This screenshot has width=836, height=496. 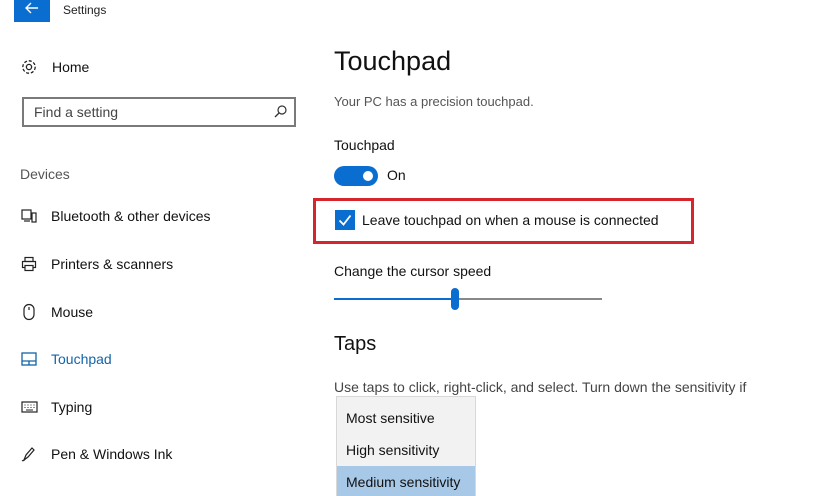 What do you see at coordinates (396, 175) in the screenshot?
I see `toggle-state-label: On` at bounding box center [396, 175].